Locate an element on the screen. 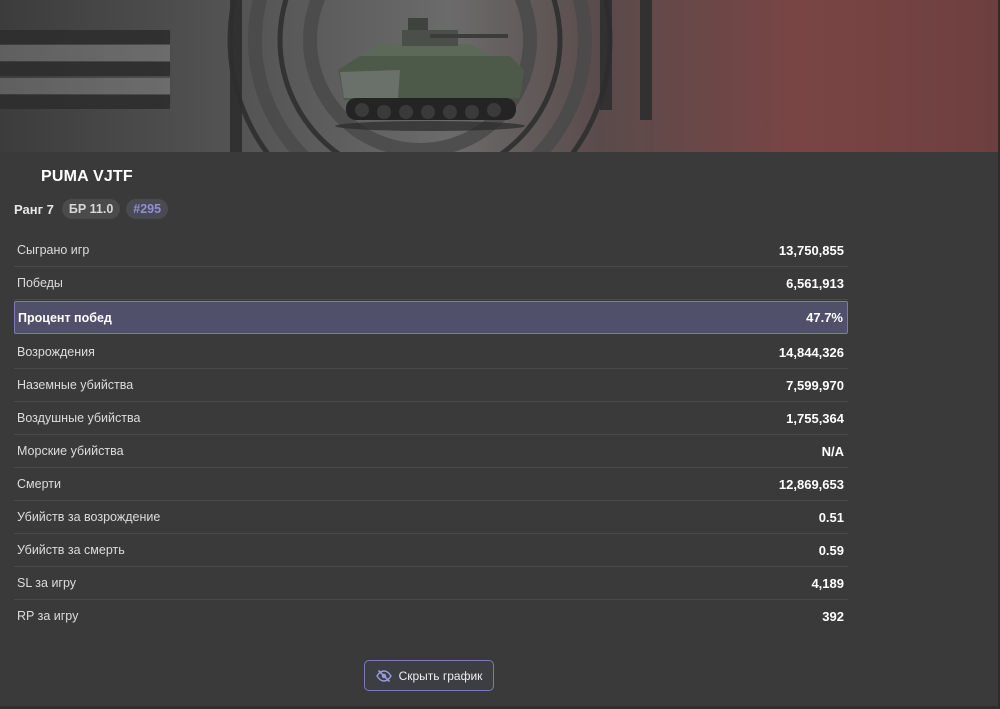  stat-row-naval-kills: Морские убийства N/A is located at coordinates (431, 451).